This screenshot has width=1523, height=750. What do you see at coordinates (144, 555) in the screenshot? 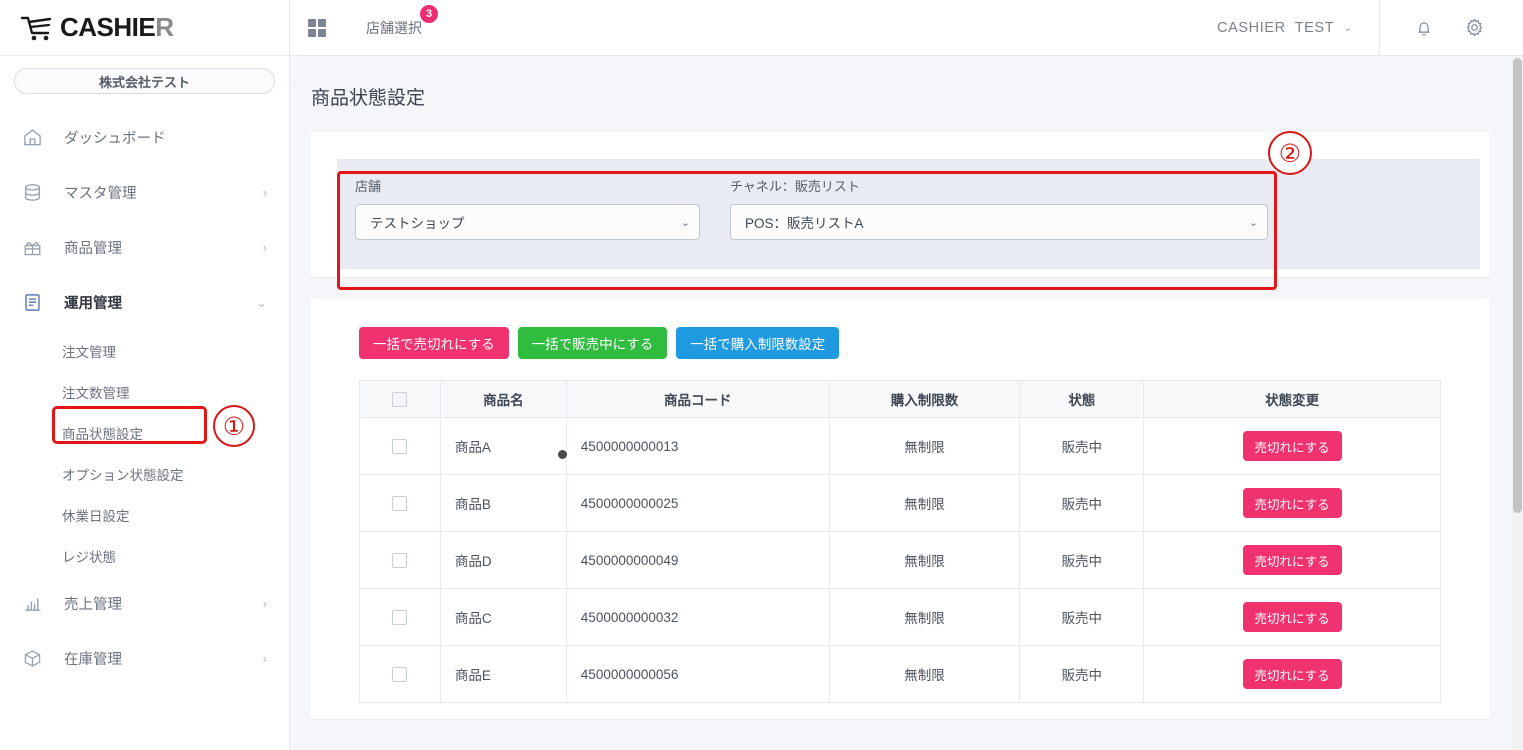
I see `sidebar-subitem-register-status: レジ状態` at bounding box center [144, 555].